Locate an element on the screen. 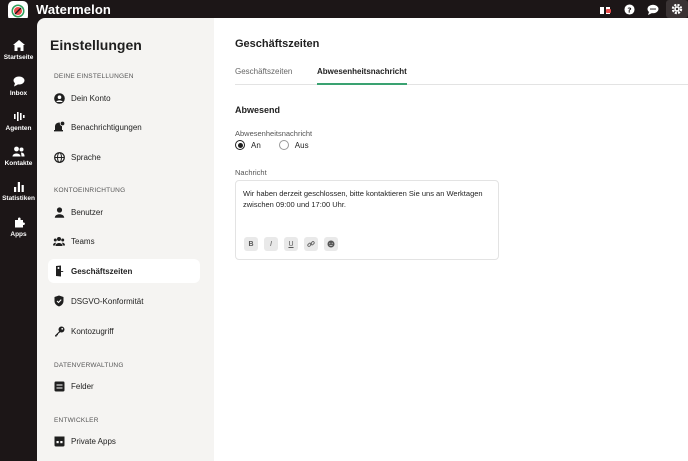 This screenshot has width=688, height=461. link-icon is located at coordinates (311, 244).